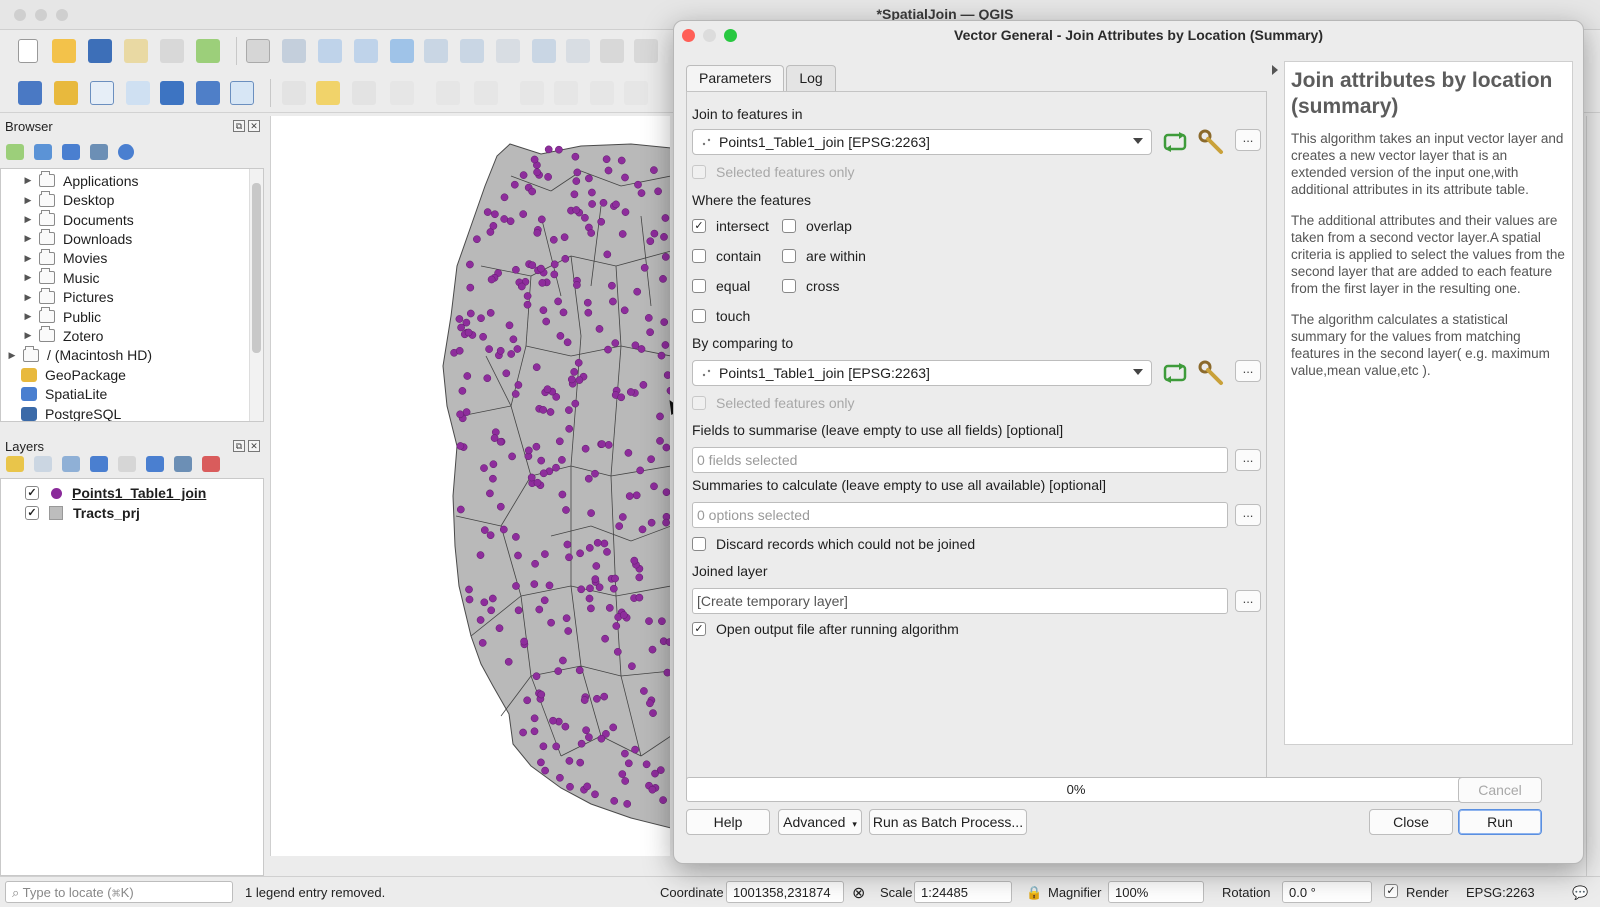 Image resolution: width=1600 pixels, height=907 pixels. Describe the element at coordinates (61, 317) in the screenshot. I see `browser-item: ▶ Public` at that location.